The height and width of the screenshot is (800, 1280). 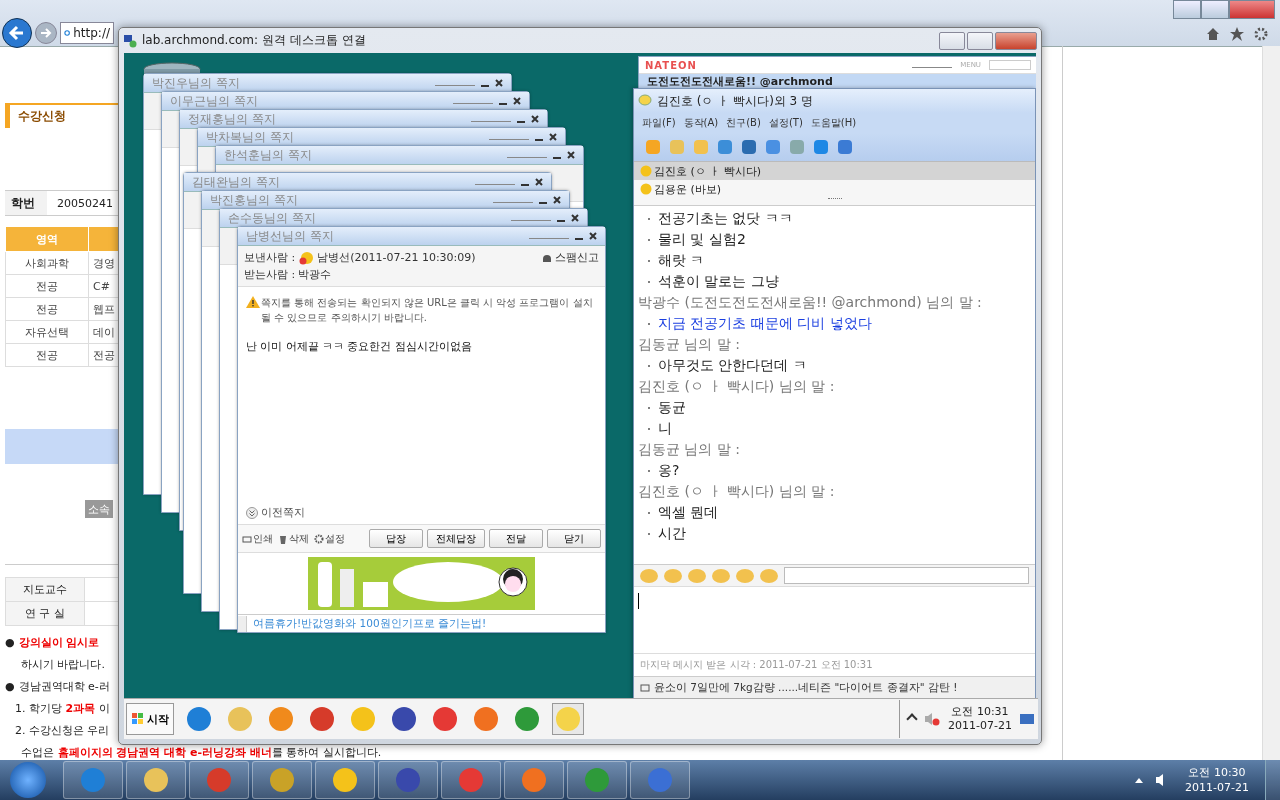 I want to click on participant-item: 김용운 (바보), so click(x=834, y=189).